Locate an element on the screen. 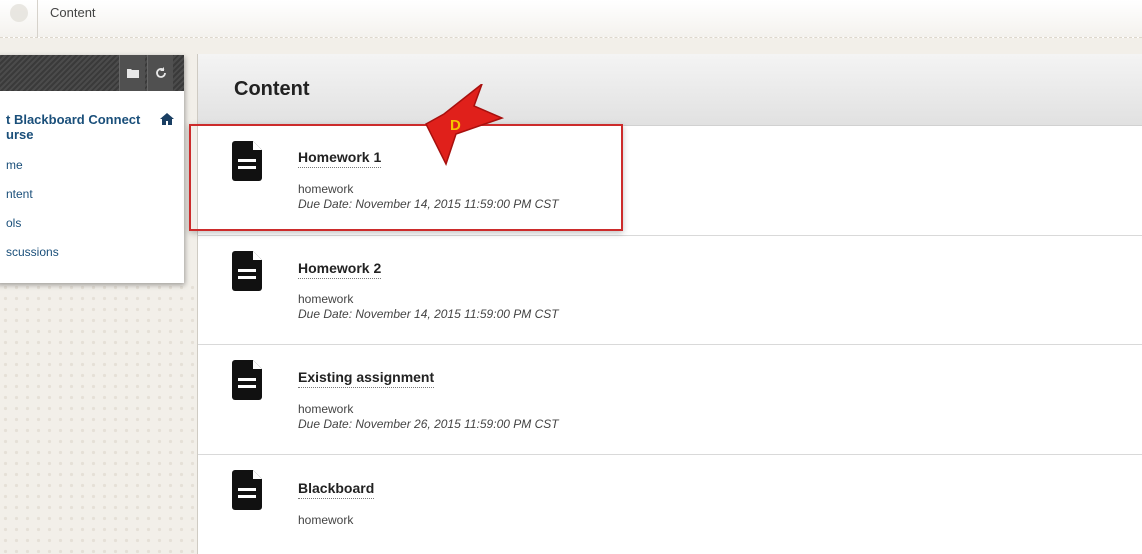 The image size is (1142, 554). content-item: Blackboard homework is located at coordinates (670, 504).